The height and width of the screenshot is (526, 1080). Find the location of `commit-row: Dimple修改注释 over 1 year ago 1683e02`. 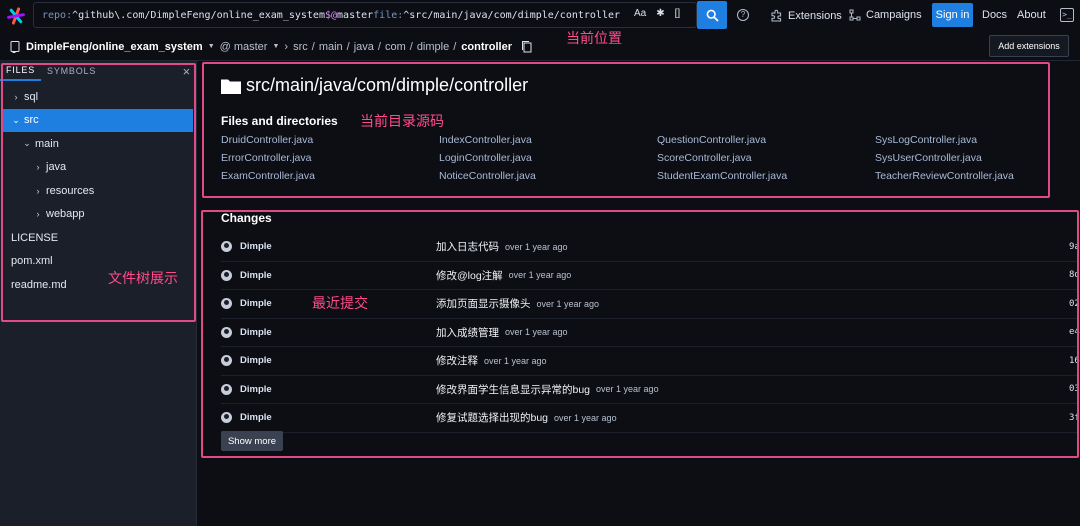

commit-row: Dimple修改注释 over 1 year ago 1683e02 is located at coordinates (650, 361).